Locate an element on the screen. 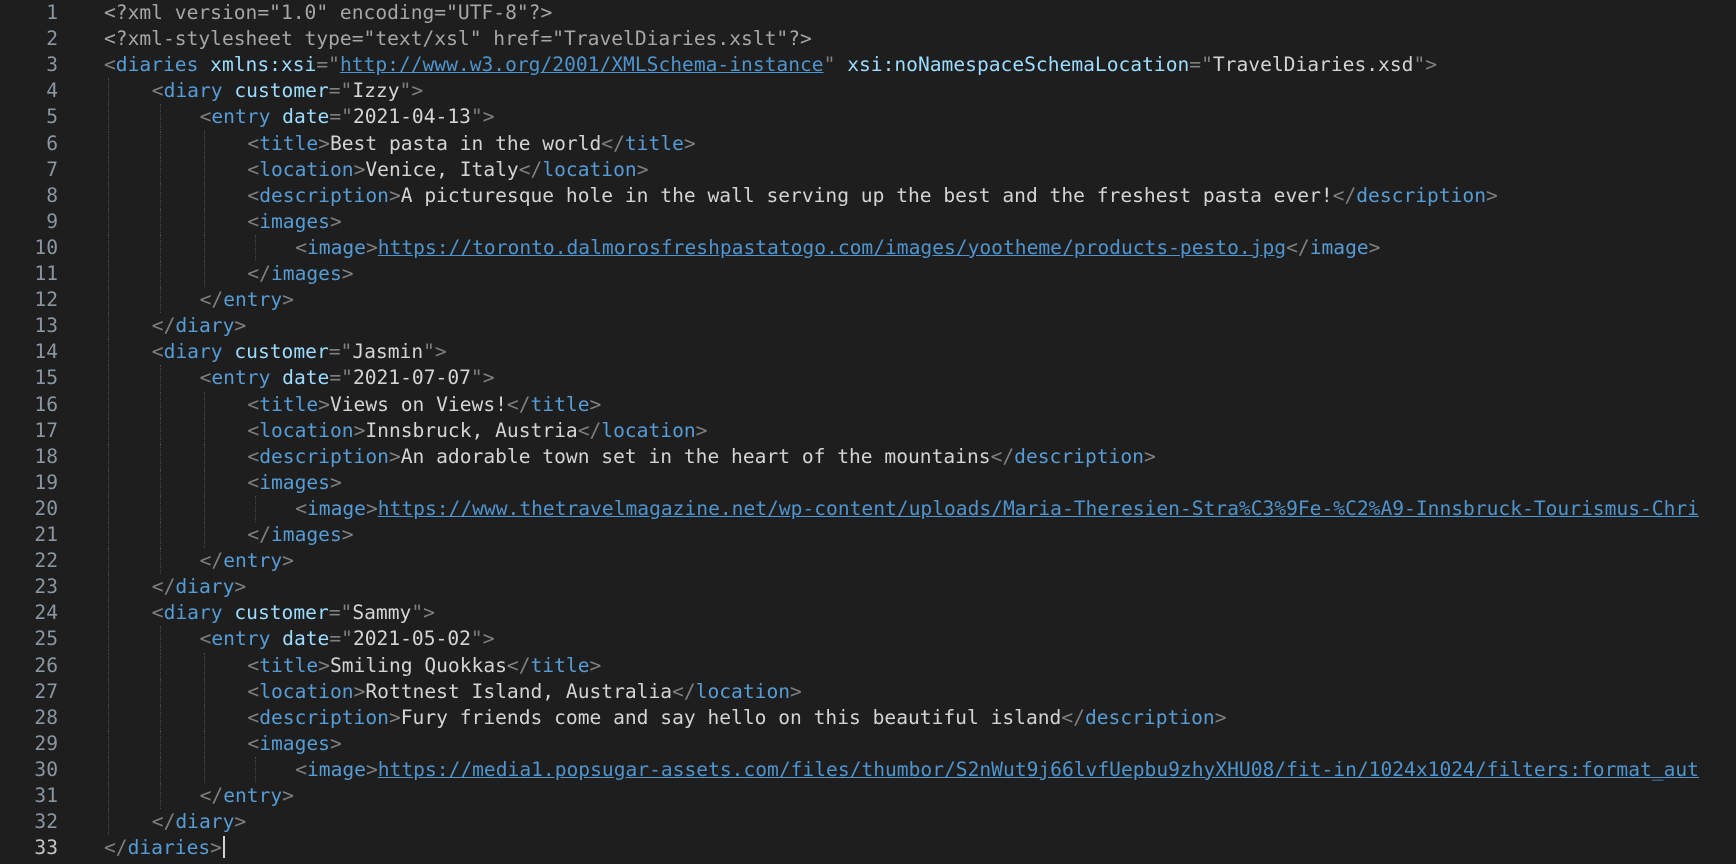  line-number: 25 is located at coordinates (46, 639).